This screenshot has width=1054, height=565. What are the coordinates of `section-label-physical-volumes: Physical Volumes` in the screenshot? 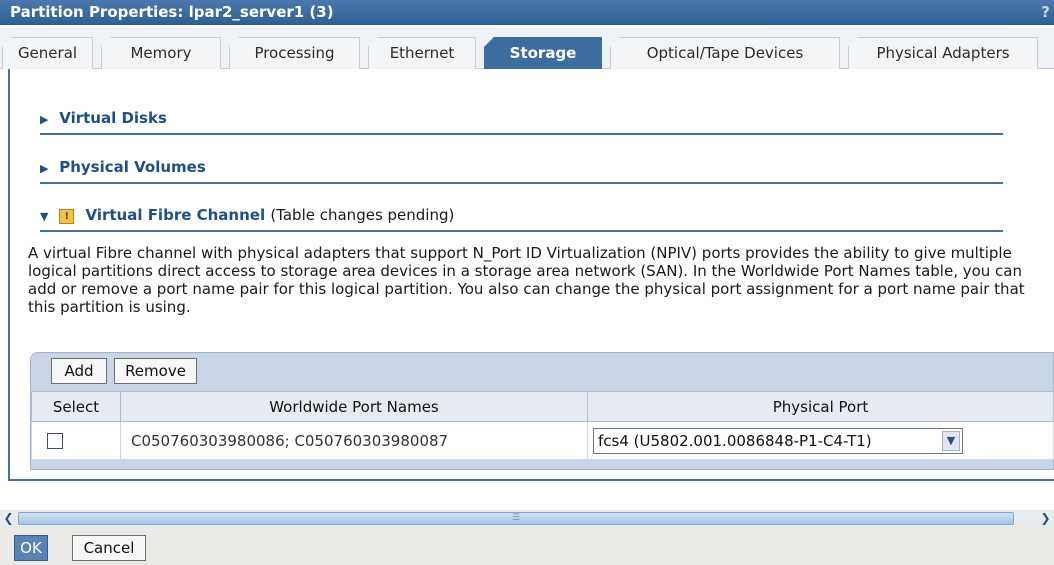 It's located at (132, 167).